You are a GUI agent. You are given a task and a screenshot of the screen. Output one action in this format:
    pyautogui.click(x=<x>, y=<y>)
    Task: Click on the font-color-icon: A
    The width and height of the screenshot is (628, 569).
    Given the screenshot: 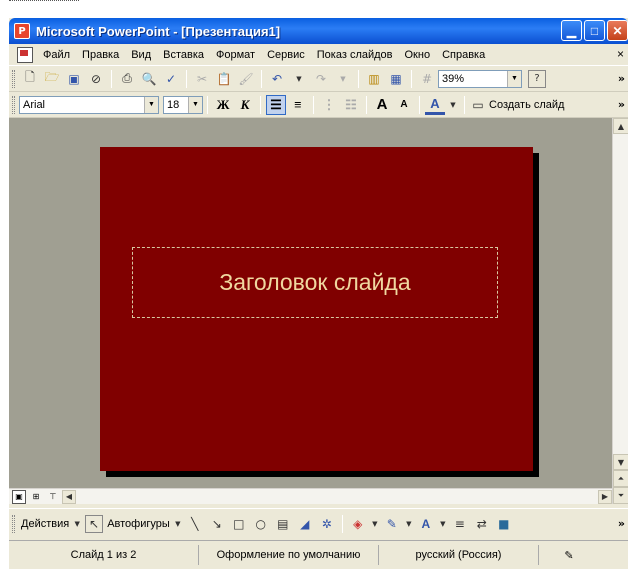 What is the action you would take?
    pyautogui.click(x=435, y=105)
    